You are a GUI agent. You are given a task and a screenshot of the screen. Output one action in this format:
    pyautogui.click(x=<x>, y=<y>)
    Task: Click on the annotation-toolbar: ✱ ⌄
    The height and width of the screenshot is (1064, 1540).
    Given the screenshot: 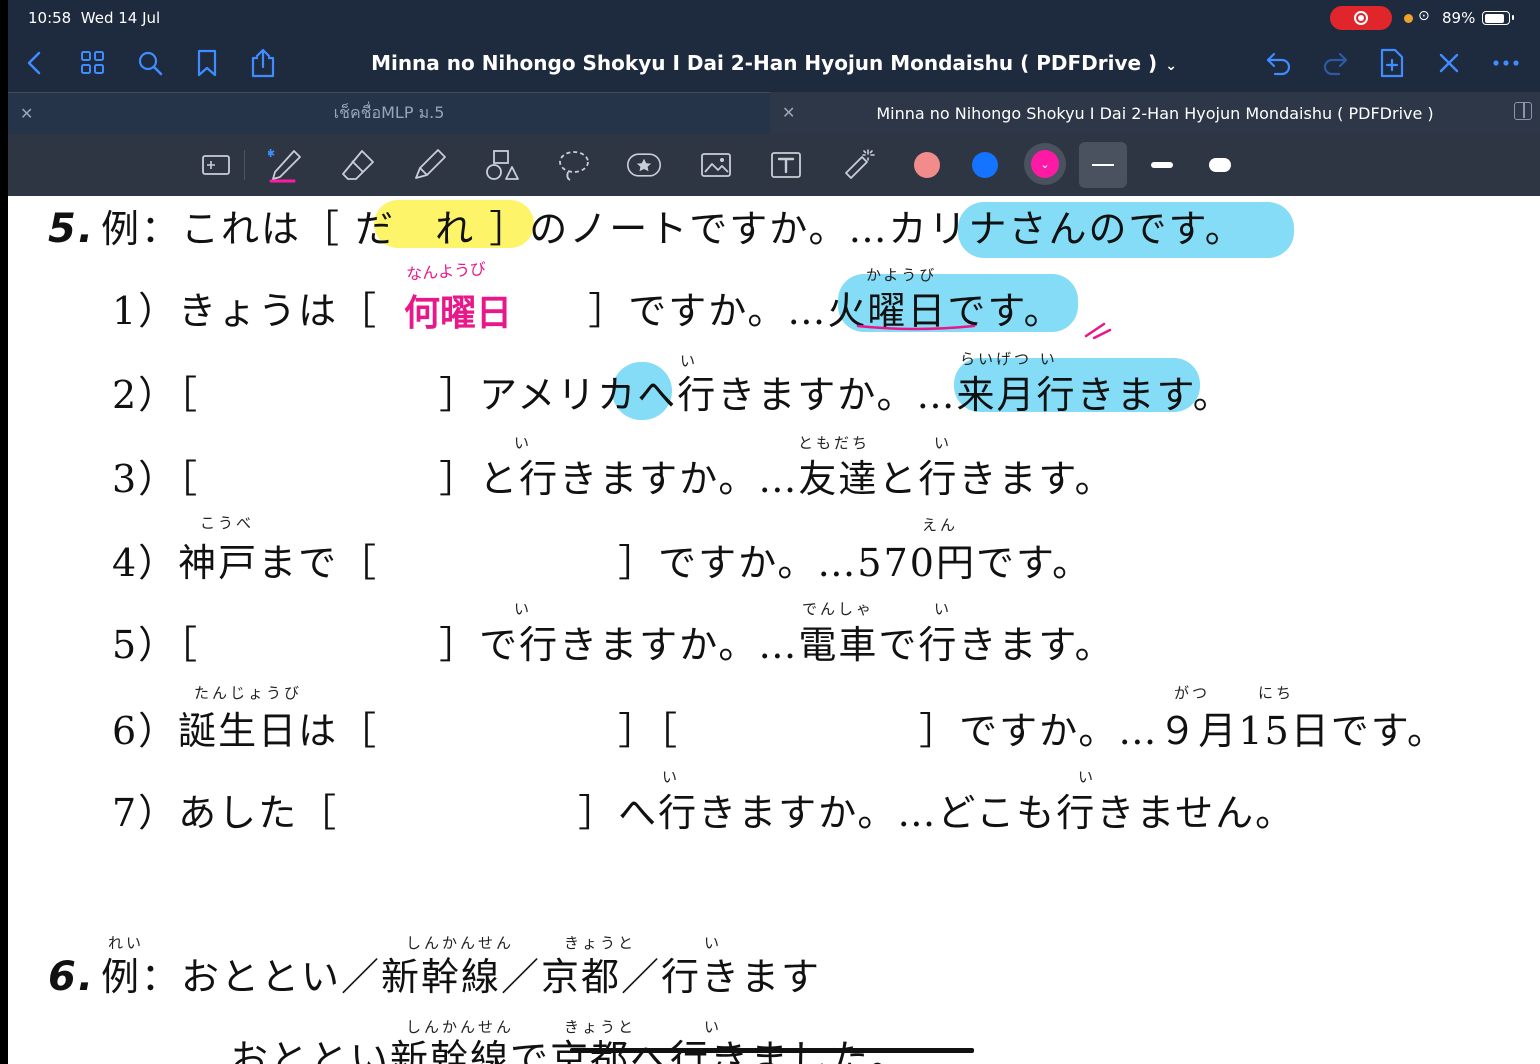 What is the action you would take?
    pyautogui.click(x=774, y=165)
    